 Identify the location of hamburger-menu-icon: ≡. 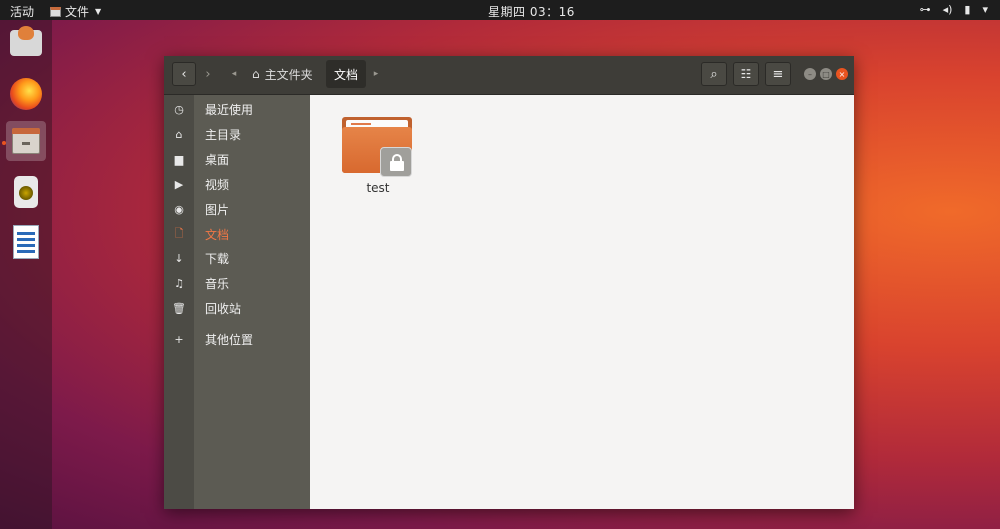
(778, 74).